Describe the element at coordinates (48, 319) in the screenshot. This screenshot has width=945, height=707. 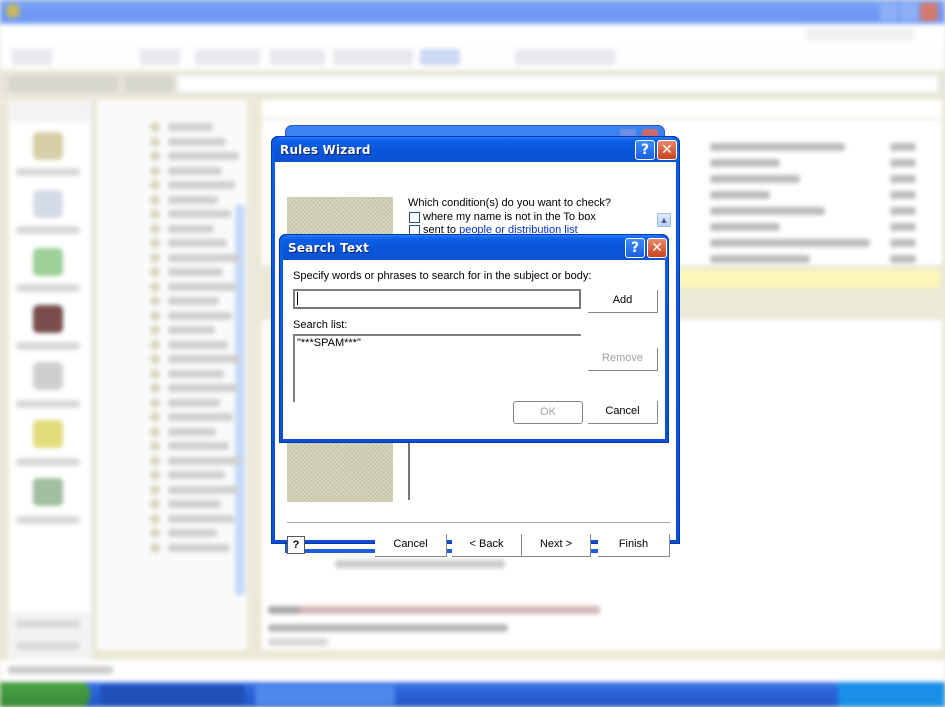
I see `contacts-icon` at that location.